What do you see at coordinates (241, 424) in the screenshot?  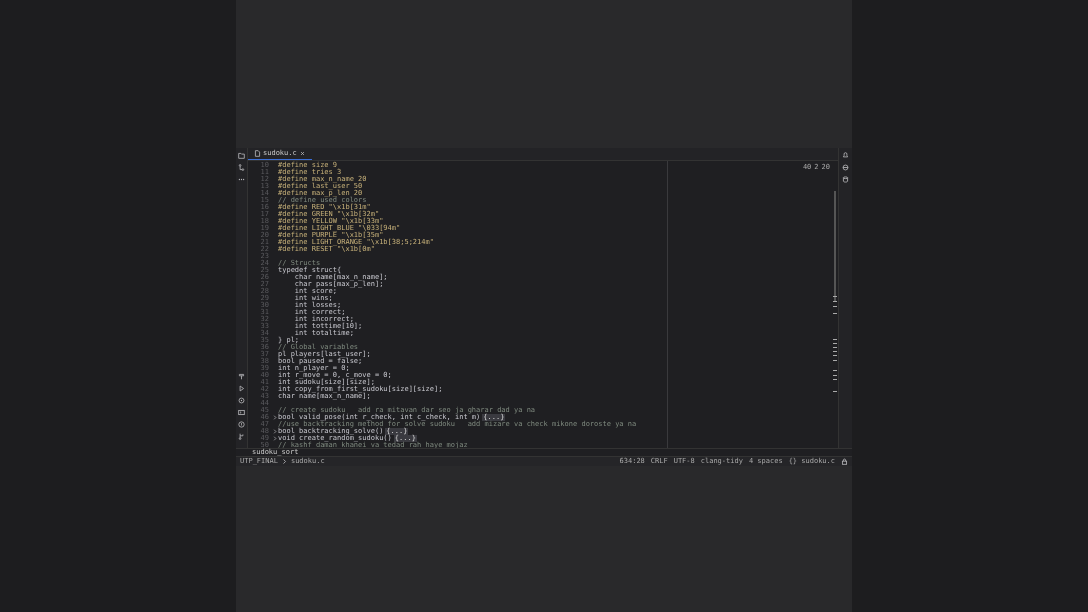 I see `alert-icon` at bounding box center [241, 424].